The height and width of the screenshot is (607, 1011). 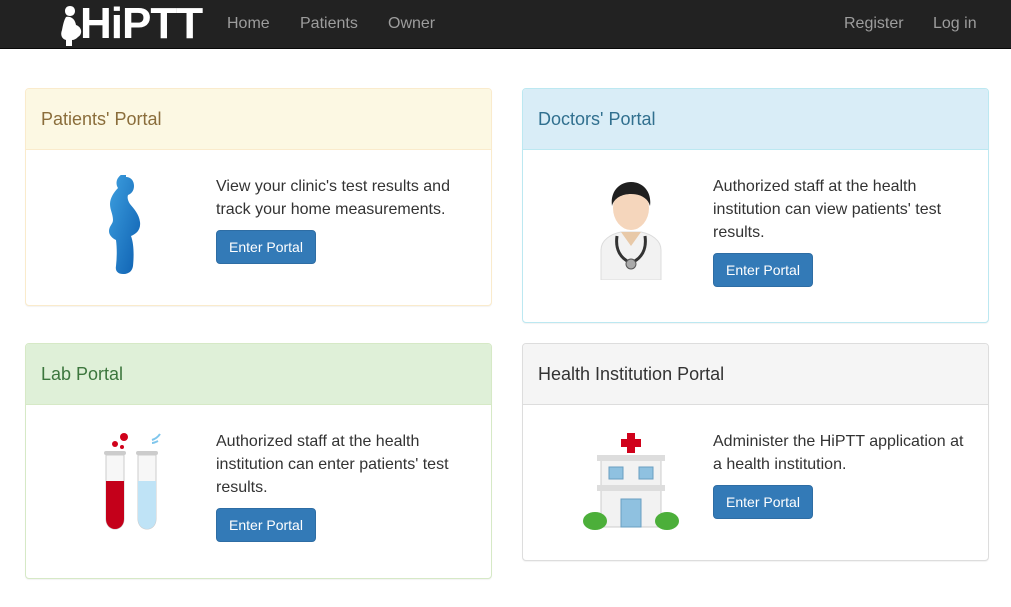 What do you see at coordinates (248, 24) in the screenshot?
I see `nav-home: Home` at bounding box center [248, 24].